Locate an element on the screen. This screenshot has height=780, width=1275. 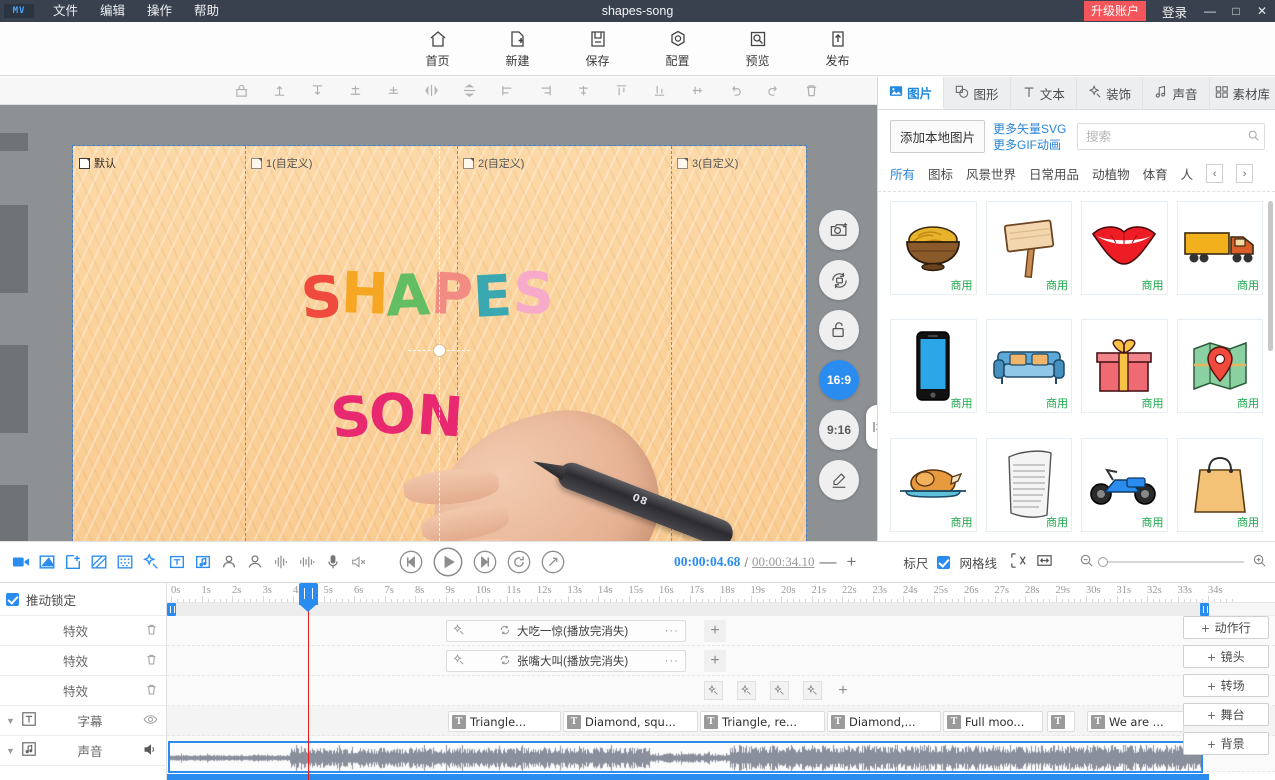
music-tool-icon is located at coordinates (203, 562).